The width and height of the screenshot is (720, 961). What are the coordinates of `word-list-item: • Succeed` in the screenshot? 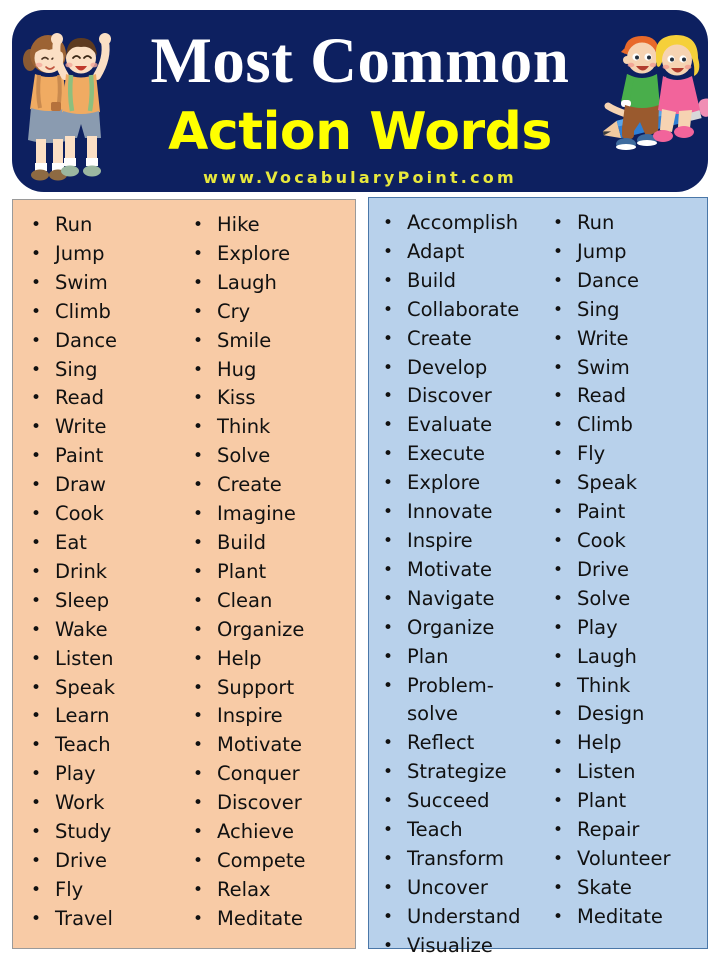 It's located at (462, 801).